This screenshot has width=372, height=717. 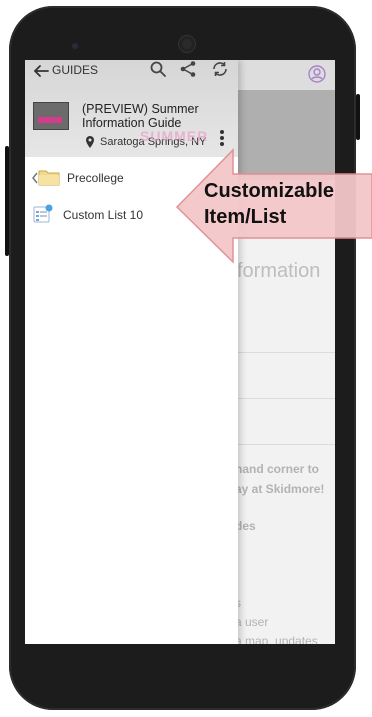 What do you see at coordinates (43, 213) in the screenshot?
I see `custom-list-icon` at bounding box center [43, 213].